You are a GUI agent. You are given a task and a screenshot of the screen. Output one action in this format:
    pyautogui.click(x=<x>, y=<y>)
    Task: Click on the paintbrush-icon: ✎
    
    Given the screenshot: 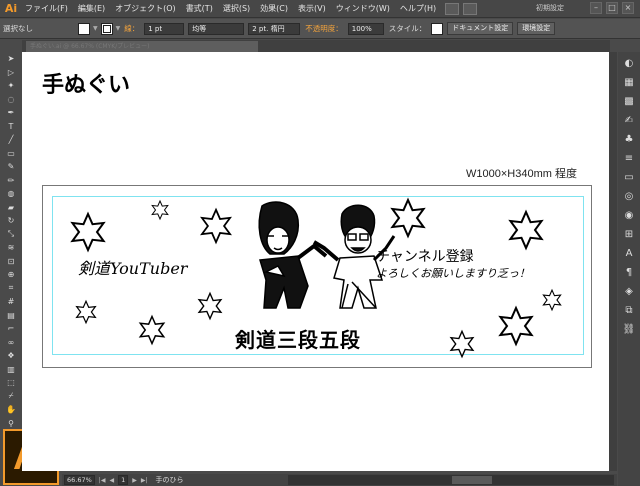 What is the action you would take?
    pyautogui.click(x=11, y=167)
    